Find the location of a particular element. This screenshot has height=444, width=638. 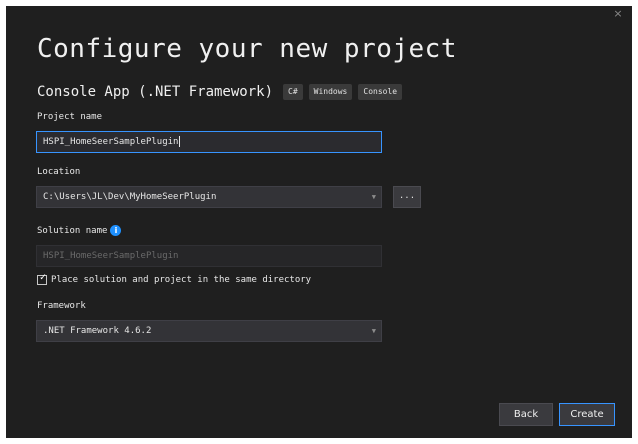

solution-name-label: Solution name is located at coordinates (72, 231).